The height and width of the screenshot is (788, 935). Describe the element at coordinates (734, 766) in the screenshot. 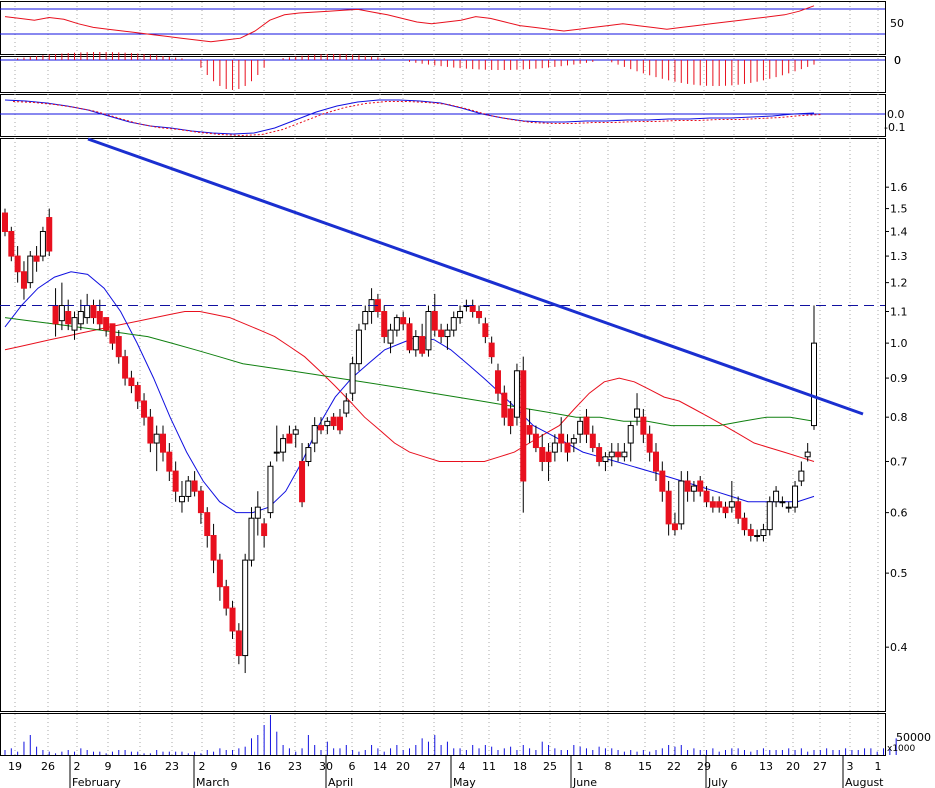

I see `date-day-label: 6` at that location.